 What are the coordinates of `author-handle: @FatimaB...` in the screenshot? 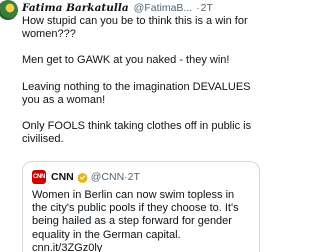 It's located at (163, 8).